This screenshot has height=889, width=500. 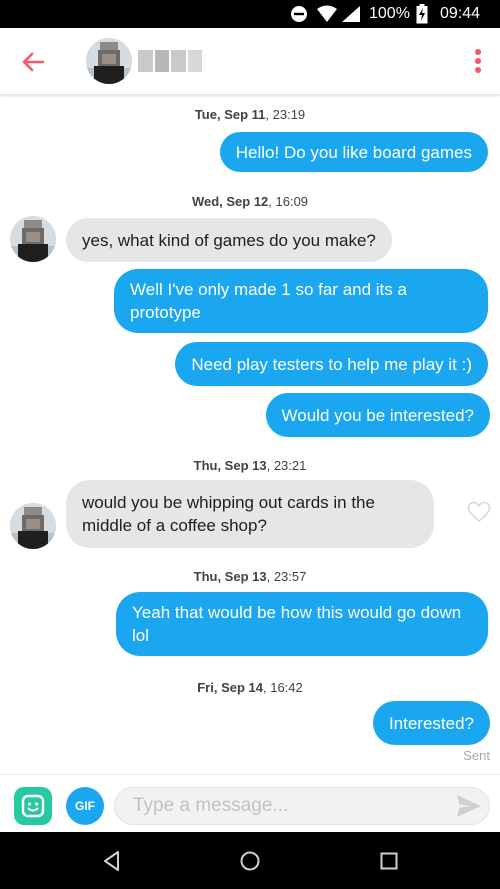 I want to click on message-bubble-outgoing: Hello! Do you like board games, so click(x=353, y=152).